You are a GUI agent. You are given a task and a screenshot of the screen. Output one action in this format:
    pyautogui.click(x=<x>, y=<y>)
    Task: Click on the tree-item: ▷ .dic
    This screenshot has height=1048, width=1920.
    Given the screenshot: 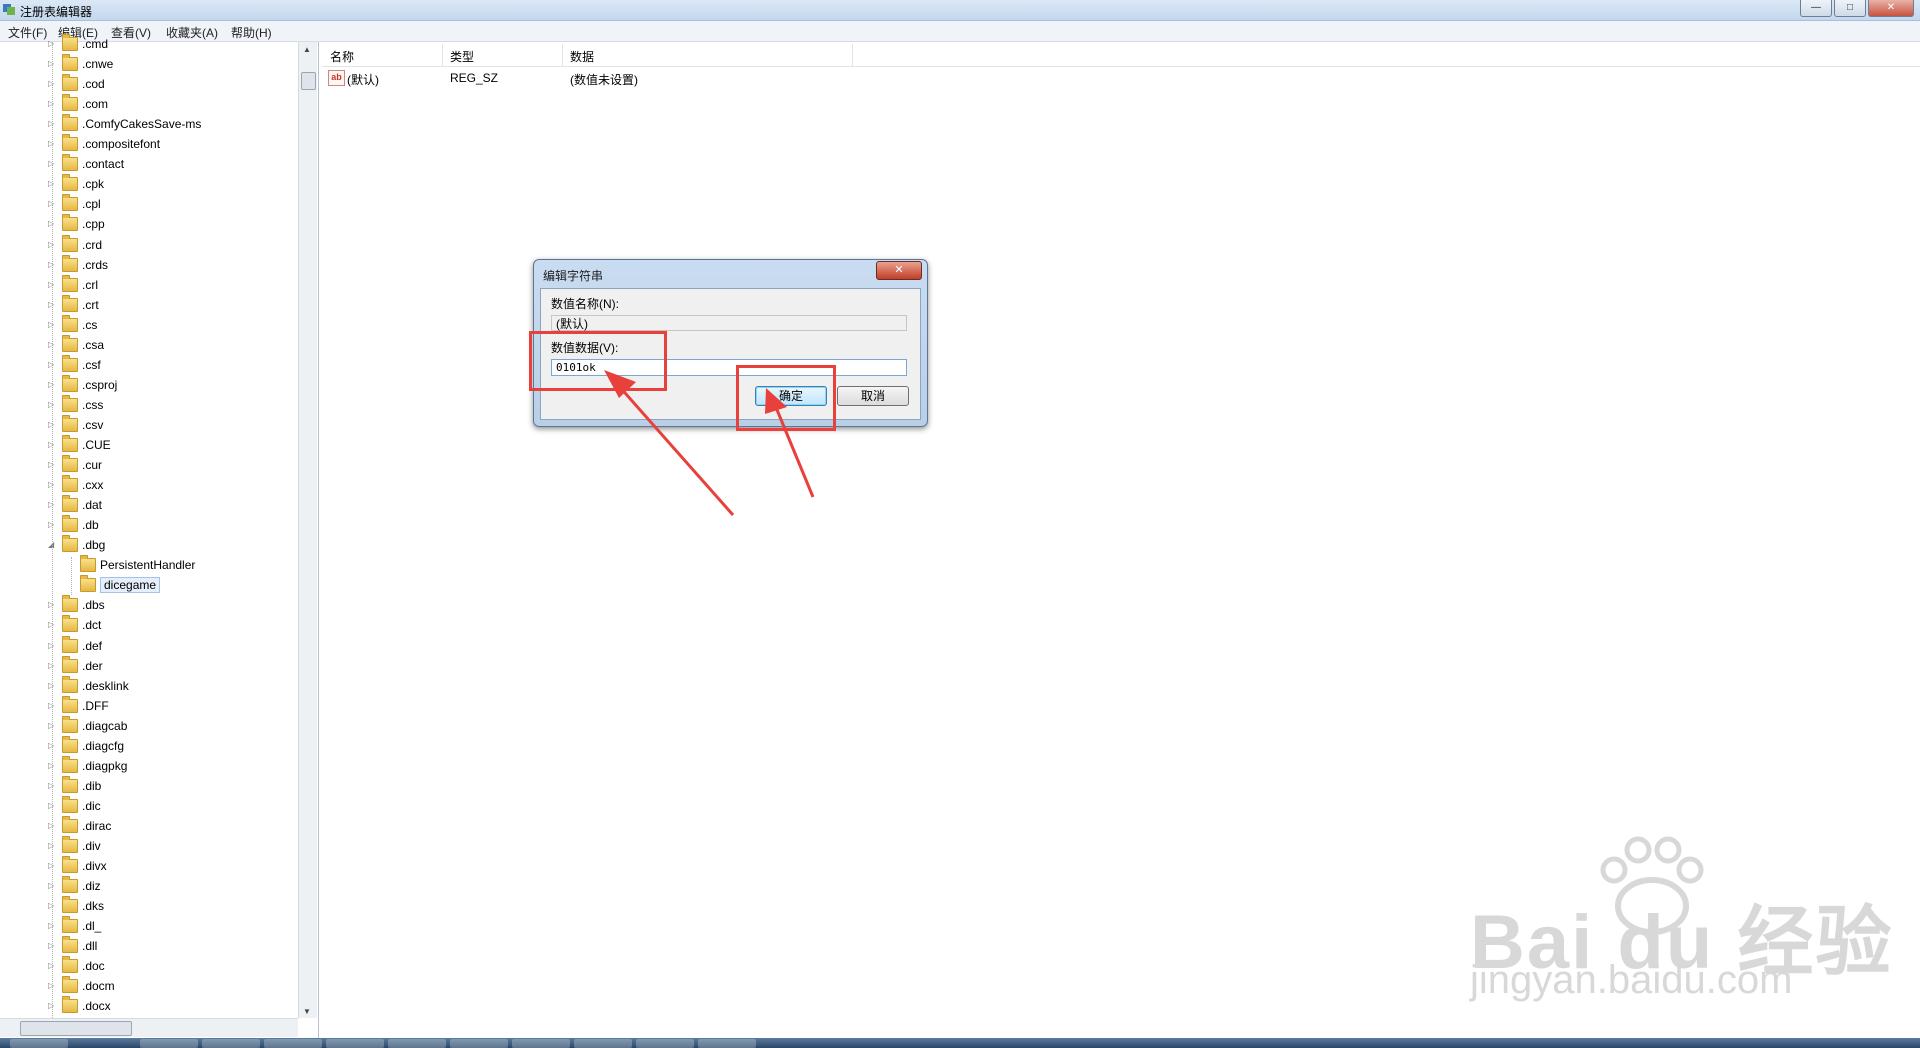 What is the action you would take?
    pyautogui.click(x=74, y=805)
    